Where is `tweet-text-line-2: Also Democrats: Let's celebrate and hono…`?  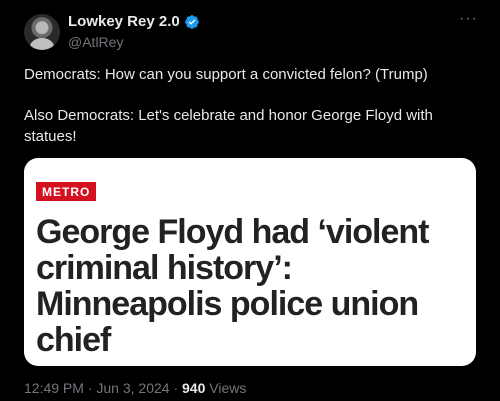 tweet-text-line-2: Also Democrats: Let's celebrate and hono… is located at coordinates (228, 126).